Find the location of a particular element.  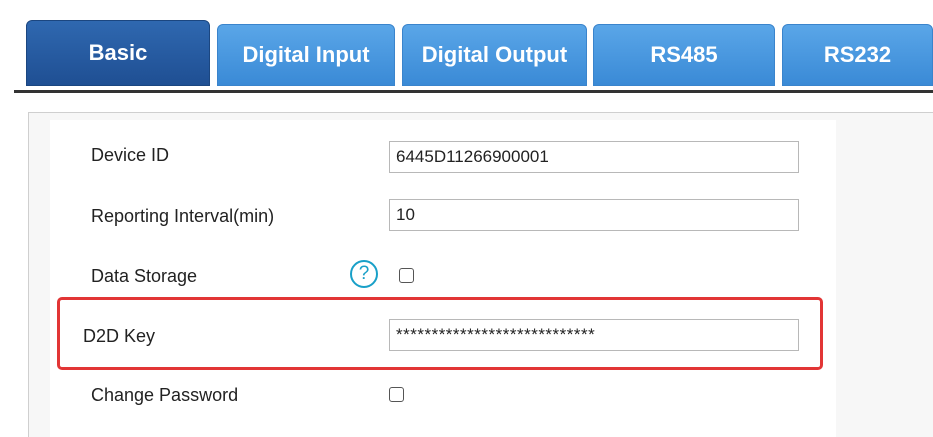

device-id-label: Device ID is located at coordinates (130, 155).